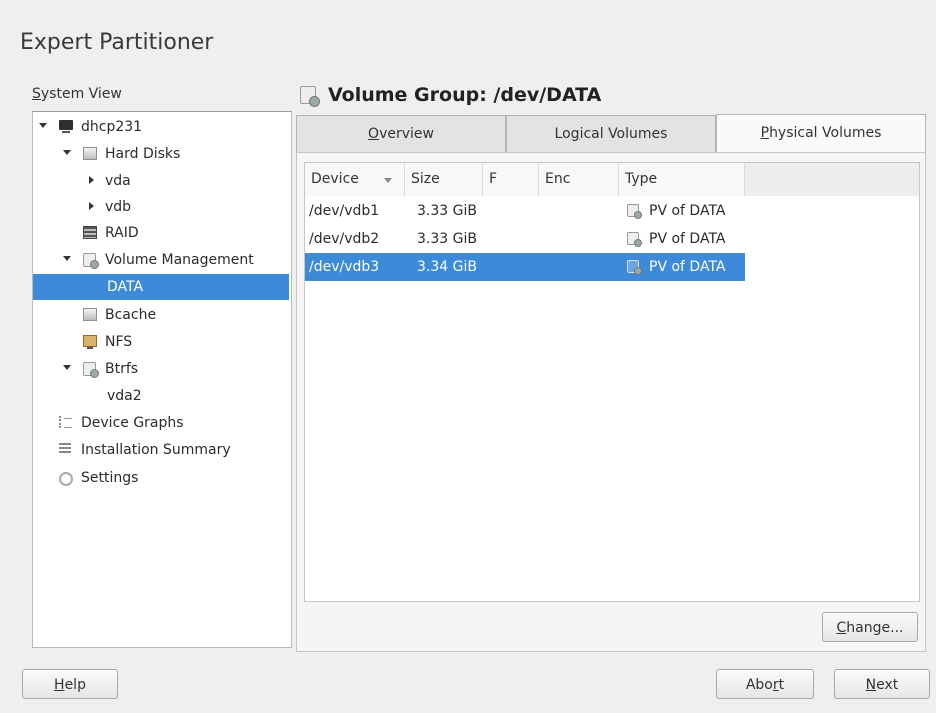  Describe the element at coordinates (161, 450) in the screenshot. I see `tree-item-installation-summary: Installation Summary` at that location.